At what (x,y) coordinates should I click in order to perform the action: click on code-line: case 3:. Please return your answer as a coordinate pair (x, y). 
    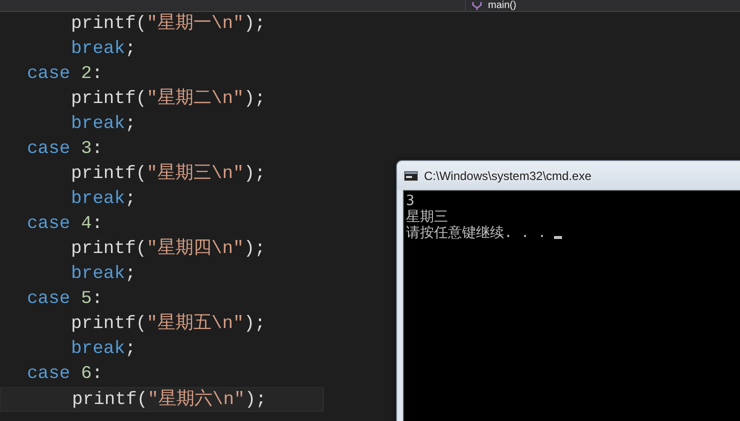
    Looking at the image, I should click on (64, 149).